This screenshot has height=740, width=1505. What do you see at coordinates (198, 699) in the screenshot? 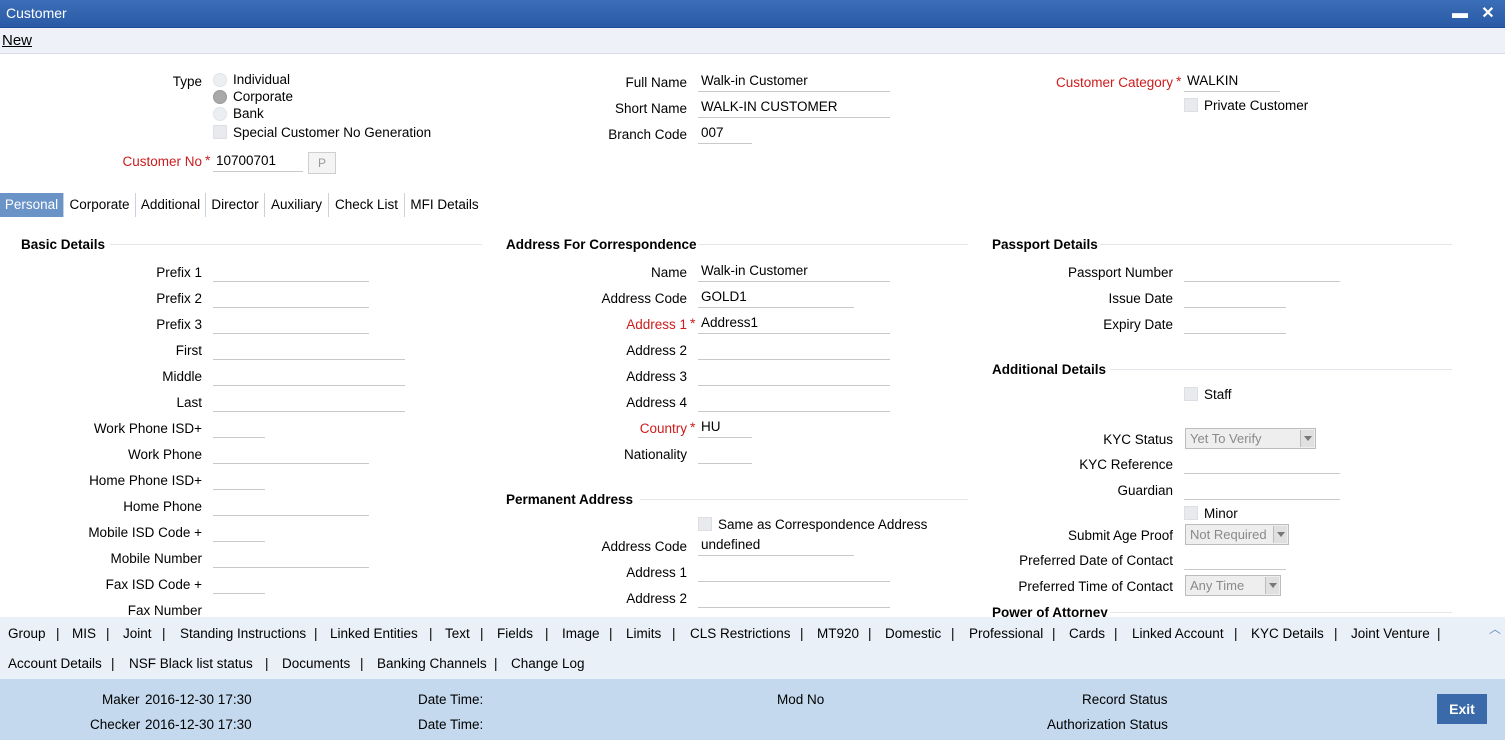
I see `maker-value: 2016-12-30 17:30` at bounding box center [198, 699].